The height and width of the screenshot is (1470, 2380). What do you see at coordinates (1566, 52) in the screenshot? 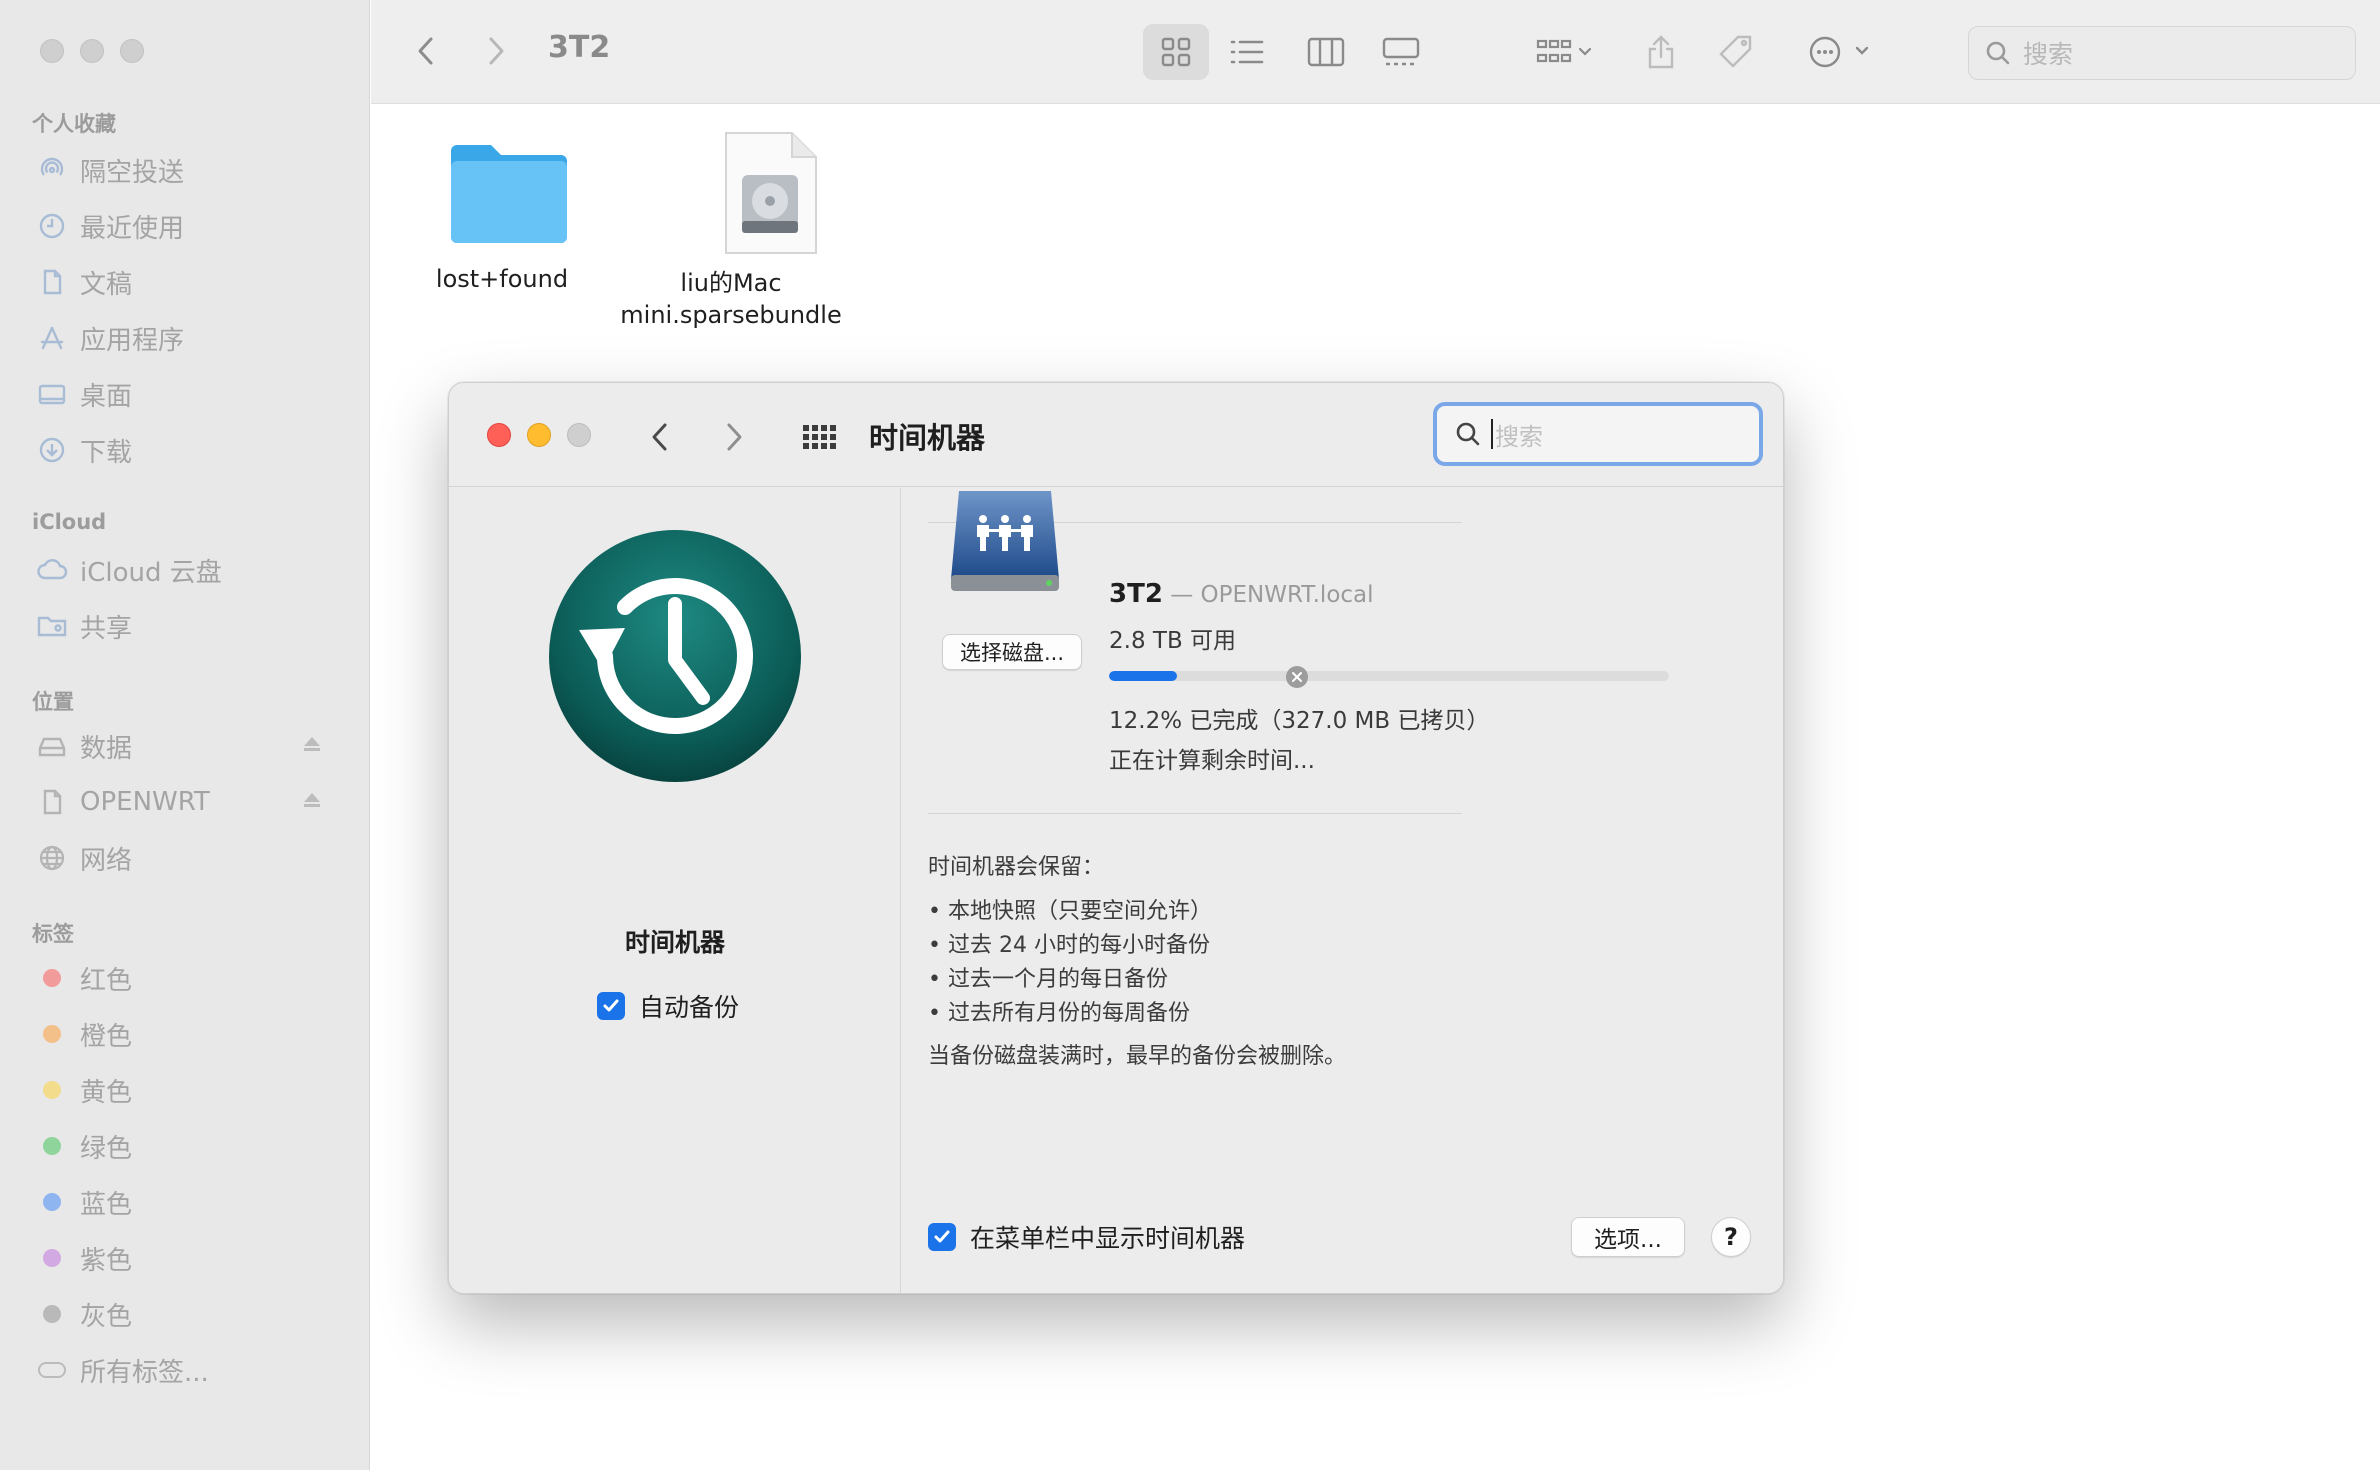
I see `group-button` at bounding box center [1566, 52].